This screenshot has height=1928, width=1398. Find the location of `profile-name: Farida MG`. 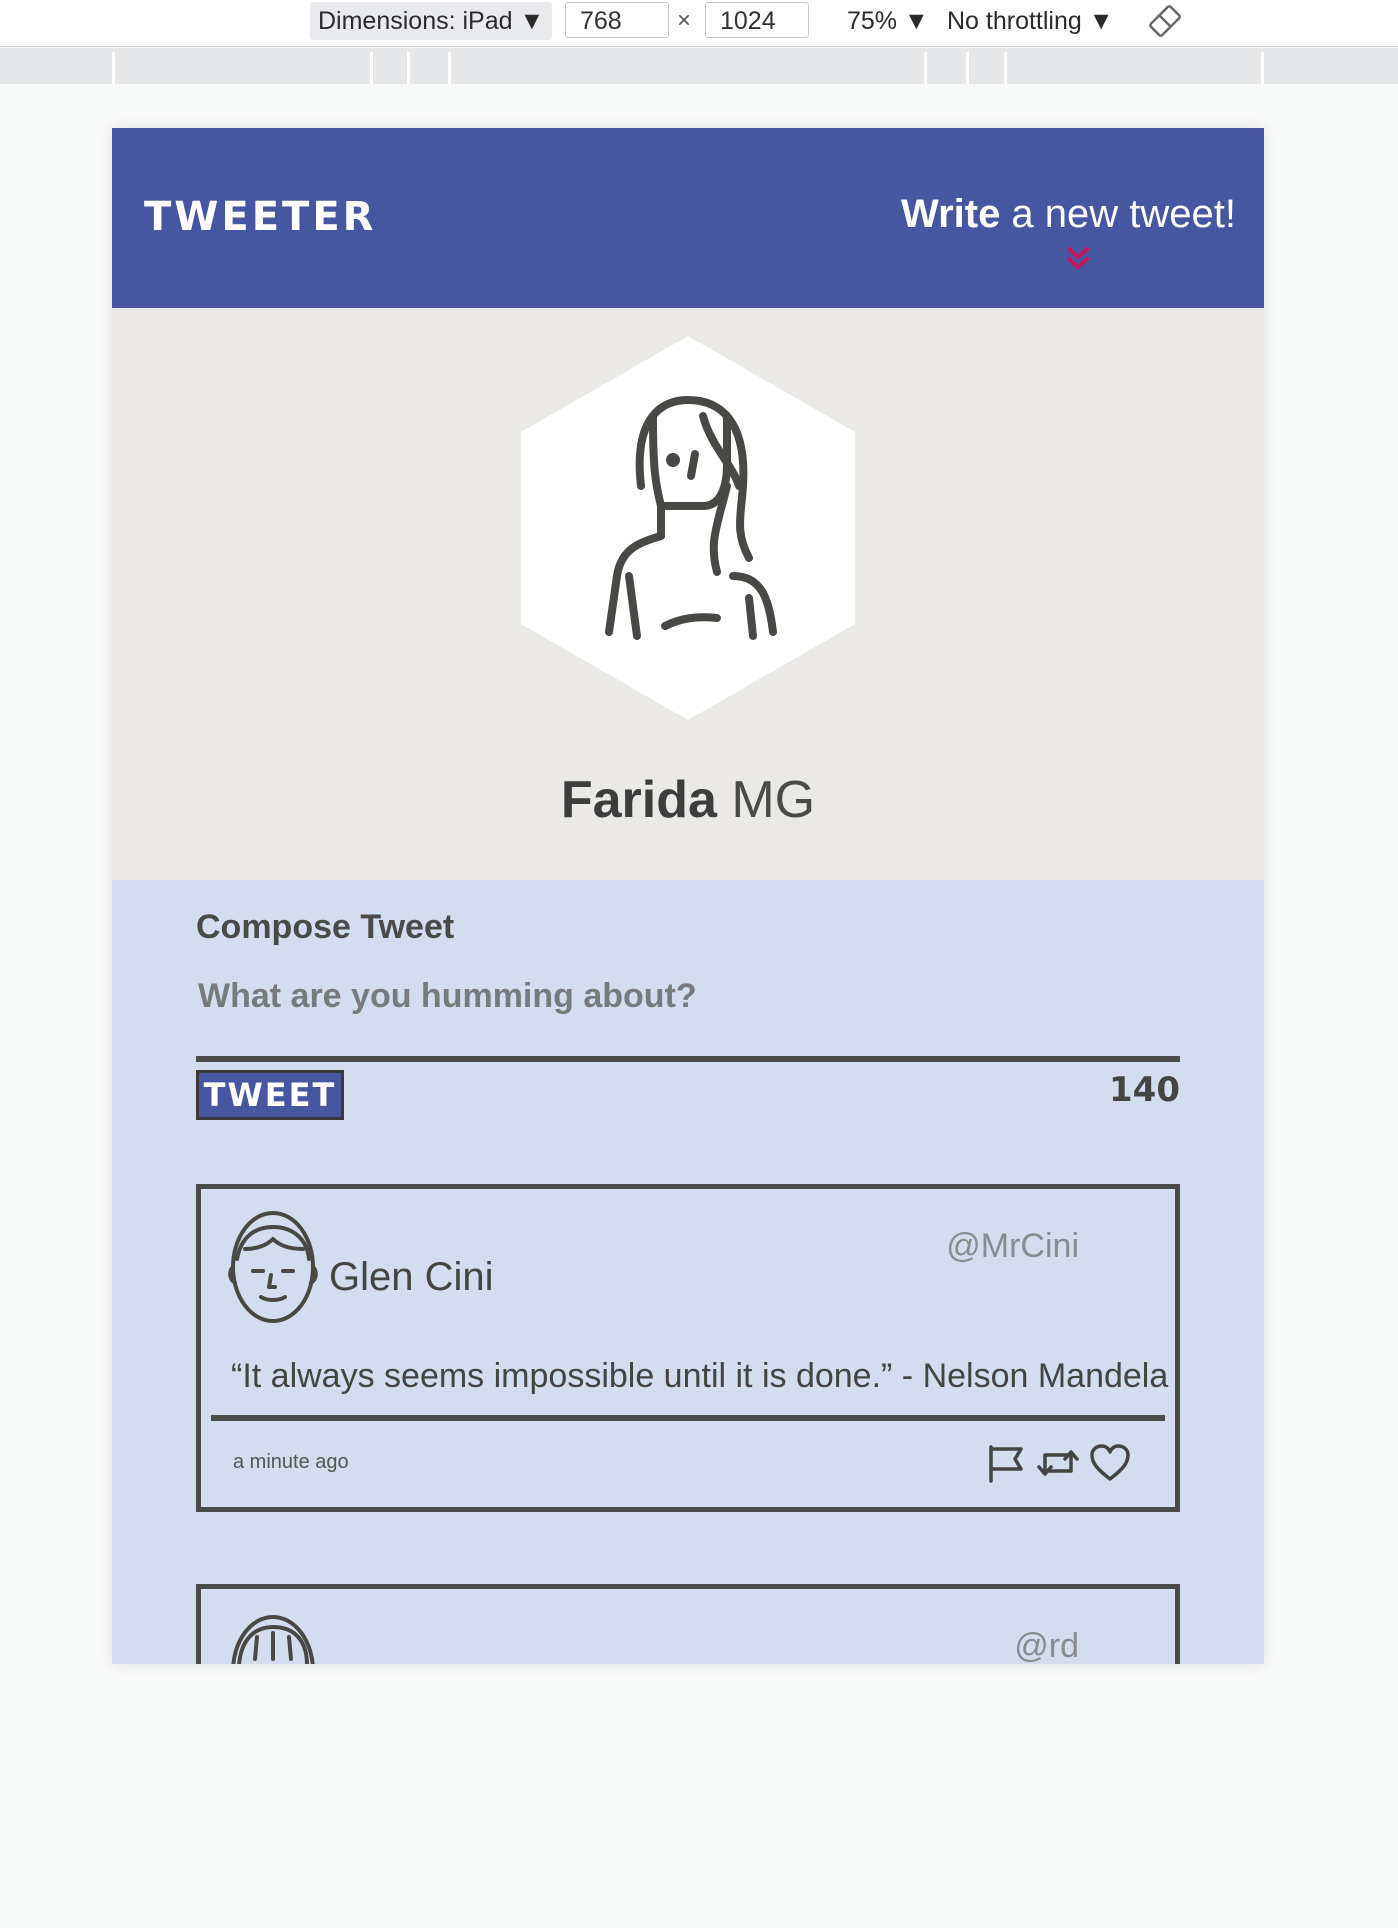

profile-name: Farida MG is located at coordinates (688, 800).